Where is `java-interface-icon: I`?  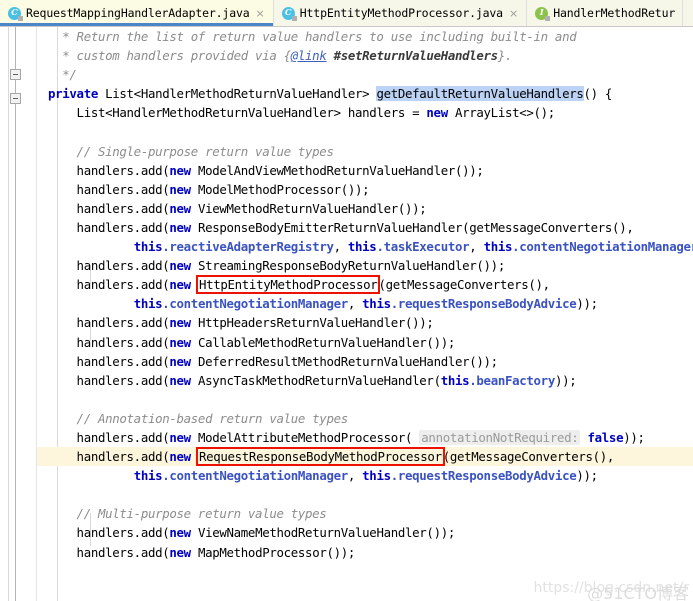 java-interface-icon: I is located at coordinates (543, 13).